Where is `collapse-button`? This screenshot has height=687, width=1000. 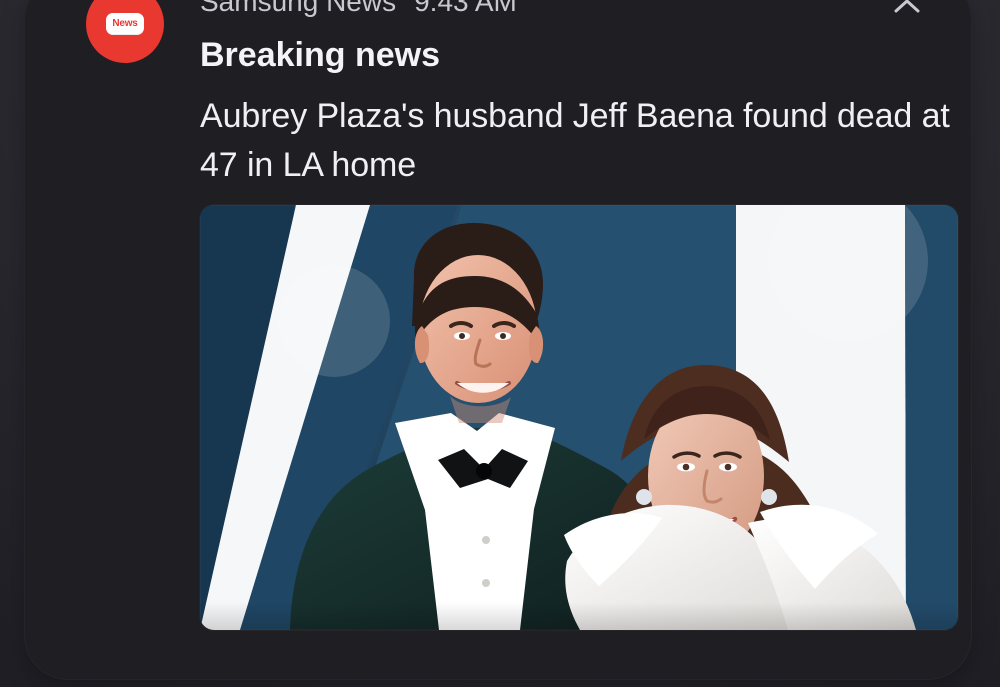 collapse-button is located at coordinates (907, 12).